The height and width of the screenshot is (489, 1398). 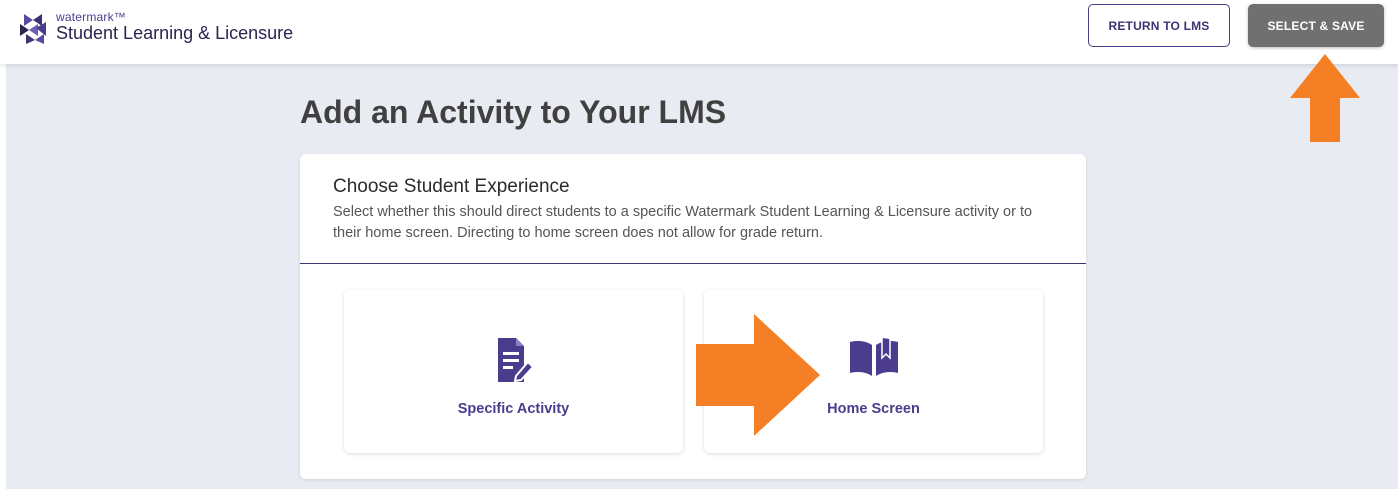 I want to click on brand-watermark: watermark™, so click(x=91, y=17).